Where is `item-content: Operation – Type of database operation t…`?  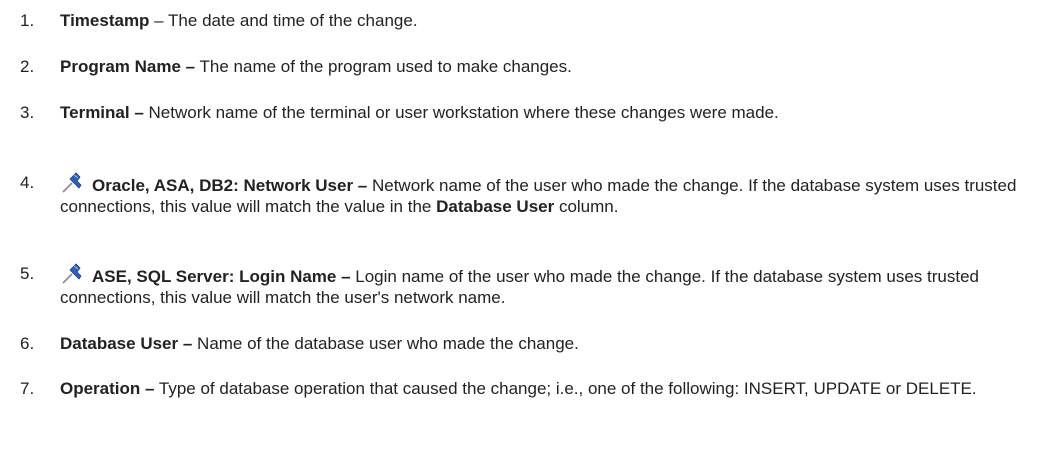
item-content: Operation – Type of database operation t… is located at coordinates (547, 388).